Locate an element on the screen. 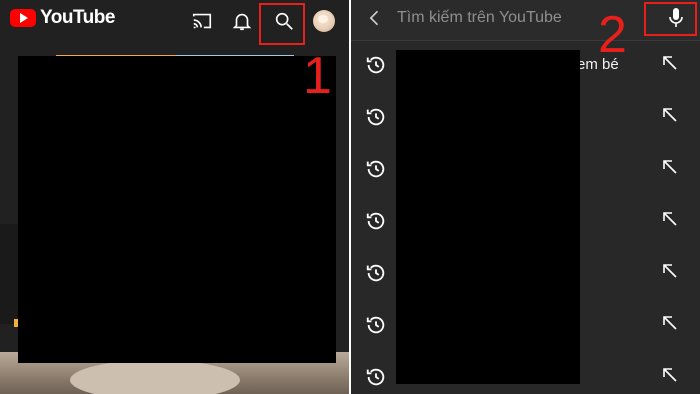 The image size is (700, 394). cat-image is located at coordinates (155, 377).